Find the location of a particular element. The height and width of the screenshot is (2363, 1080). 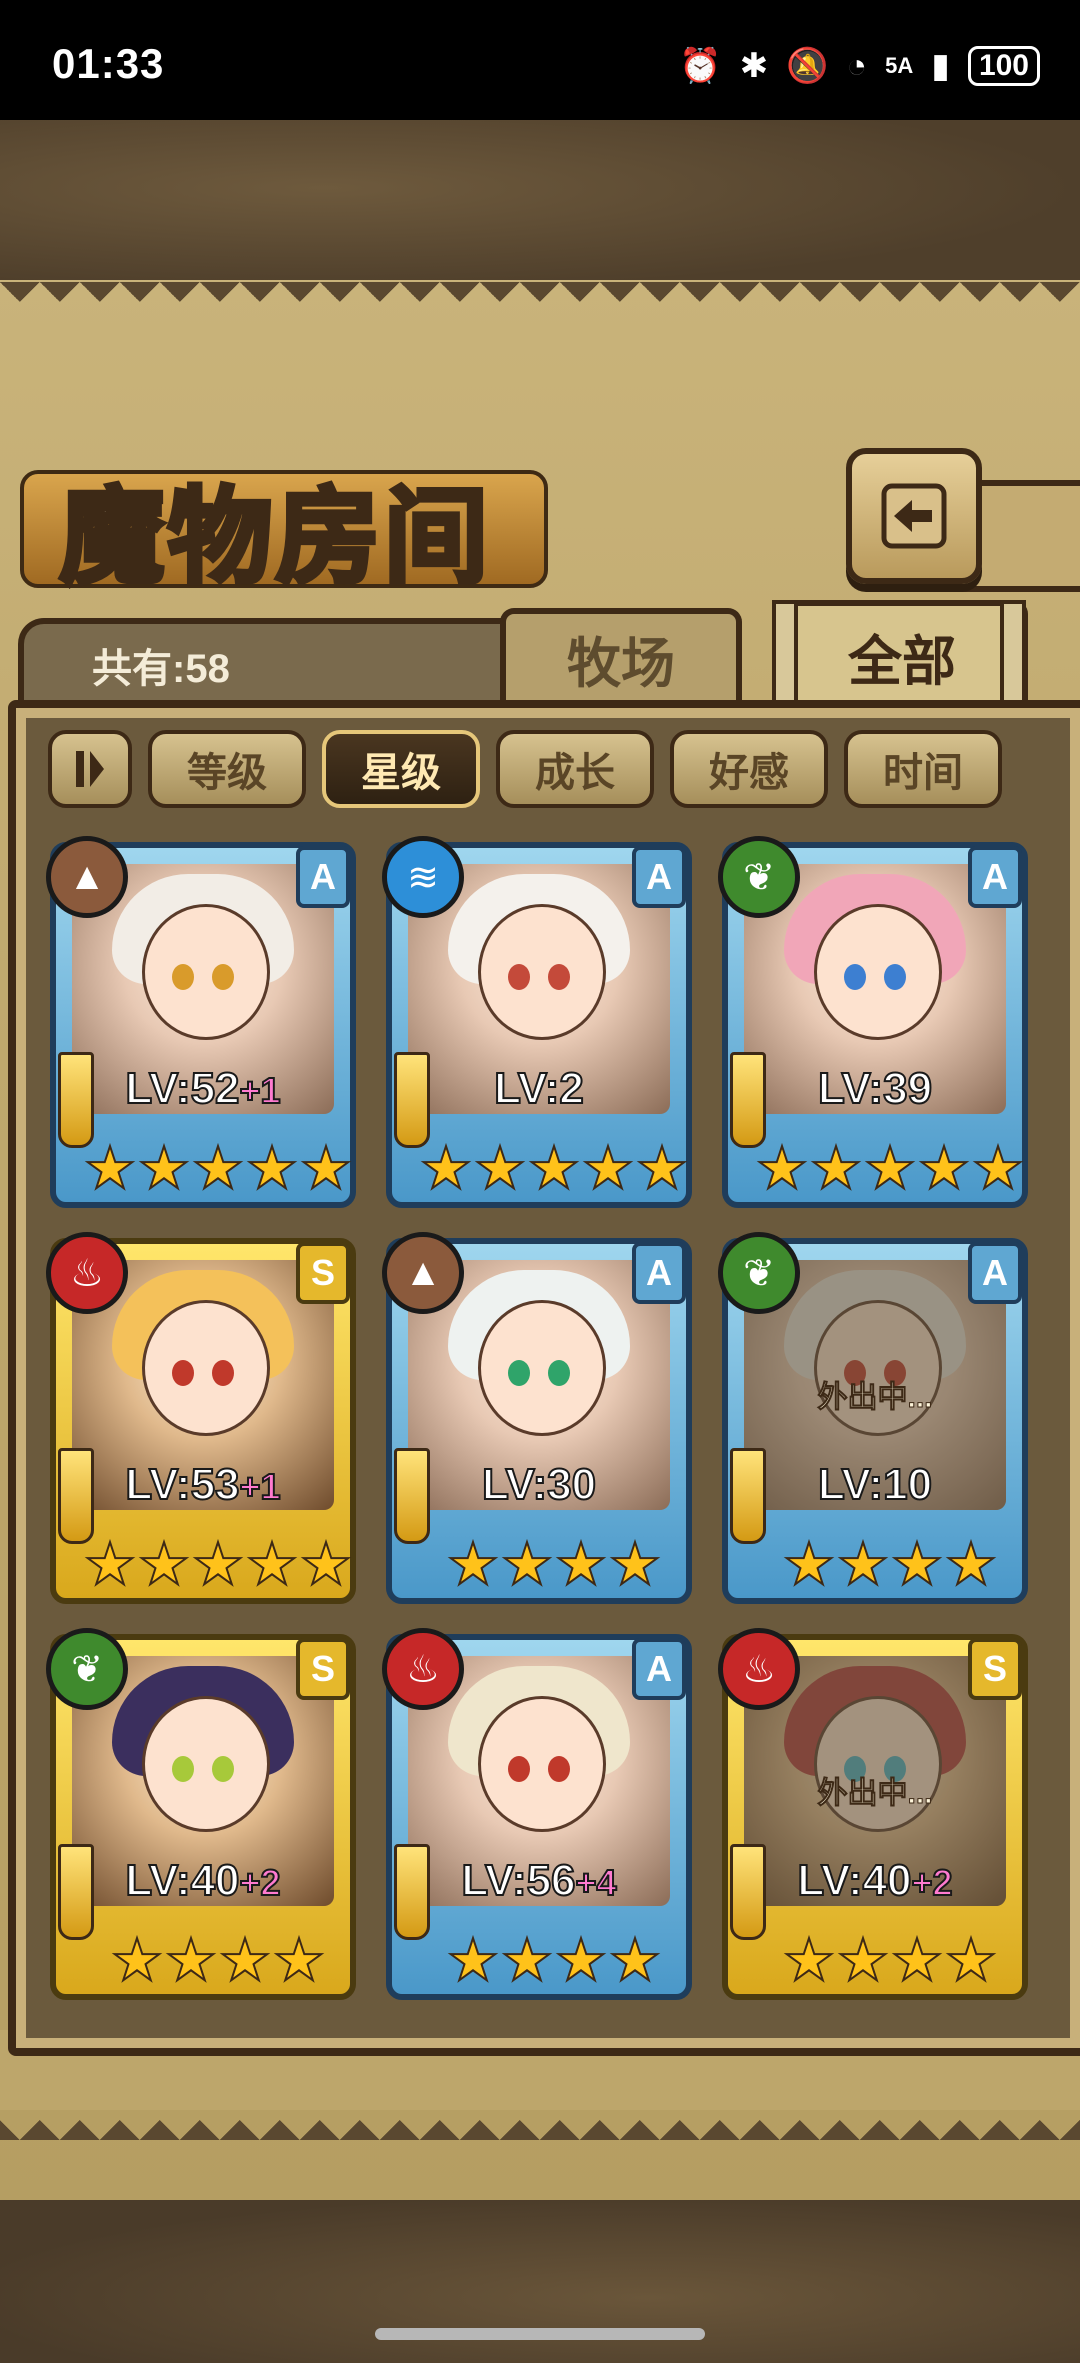

level-value: LV:39 is located at coordinates (875, 1088).